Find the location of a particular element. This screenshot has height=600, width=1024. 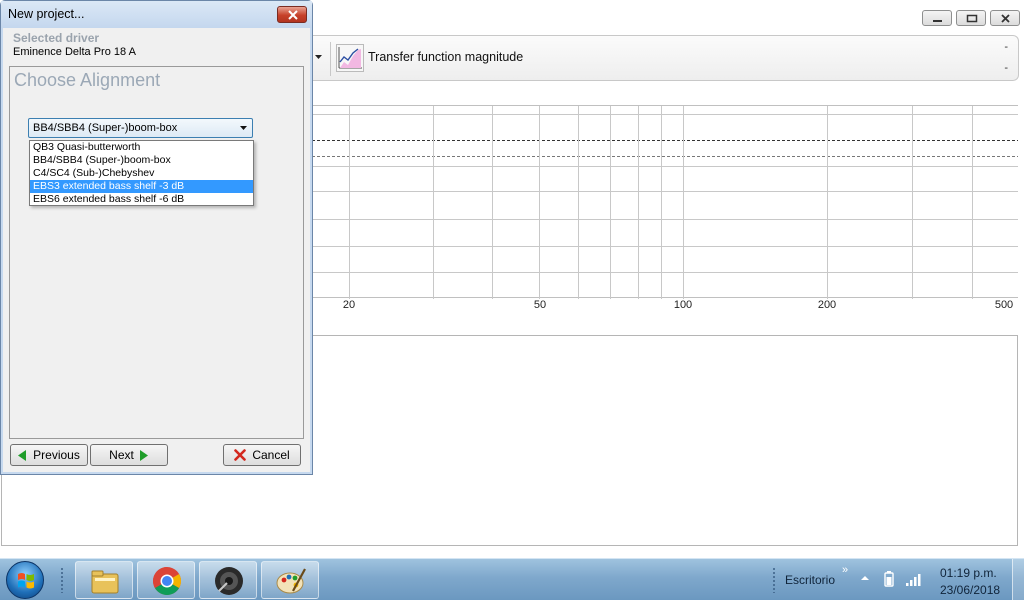

next-button: Next is located at coordinates (129, 455).